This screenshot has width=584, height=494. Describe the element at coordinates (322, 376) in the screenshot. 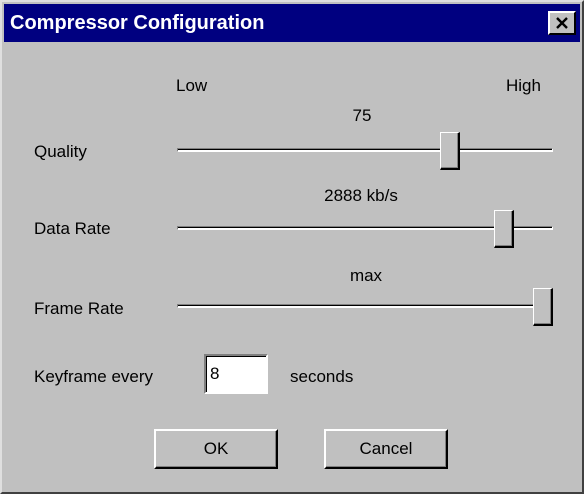

I see `keyframe-unit-label: seconds` at that location.